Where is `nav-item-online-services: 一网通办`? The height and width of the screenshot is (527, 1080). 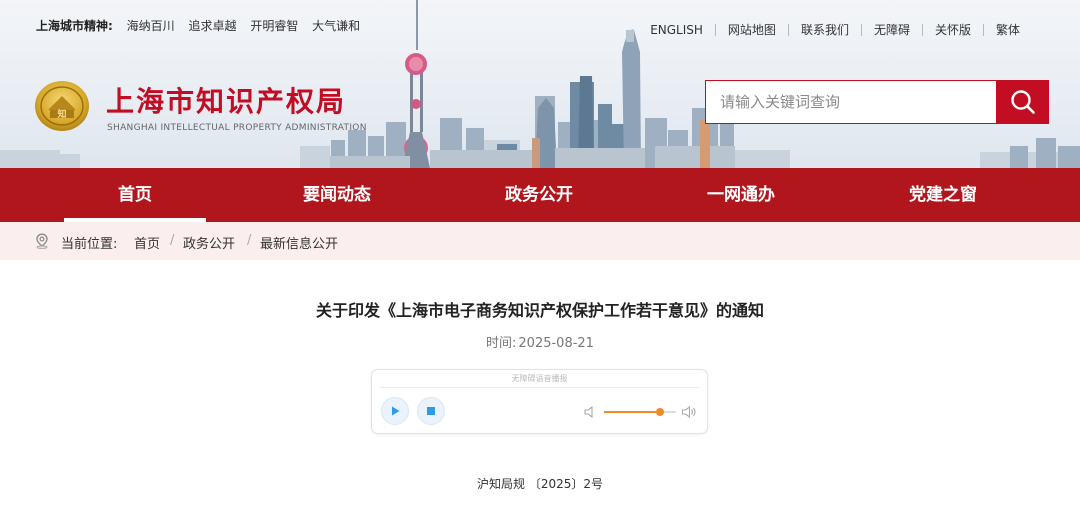
nav-item-online-services: 一网通办 is located at coordinates (741, 195).